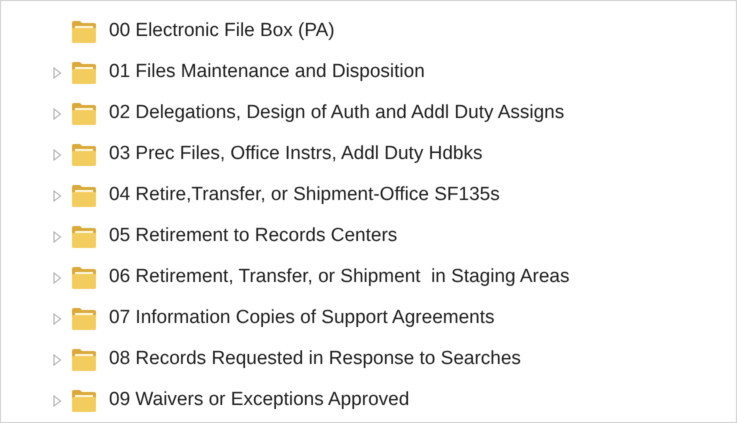 This screenshot has width=737, height=423. I want to click on folder-label: 02 Delegations, Design of Auth and Addl Duty Assigns, so click(336, 113).